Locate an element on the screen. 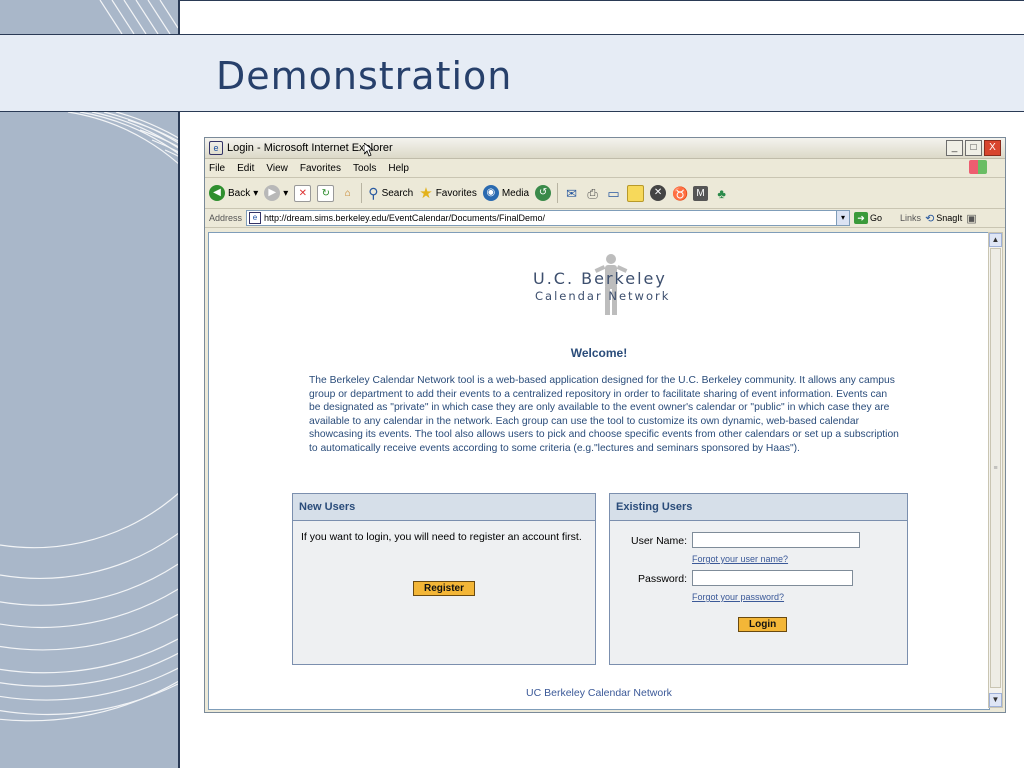 The width and height of the screenshot is (1024, 768). note-icon is located at coordinates (636, 193).